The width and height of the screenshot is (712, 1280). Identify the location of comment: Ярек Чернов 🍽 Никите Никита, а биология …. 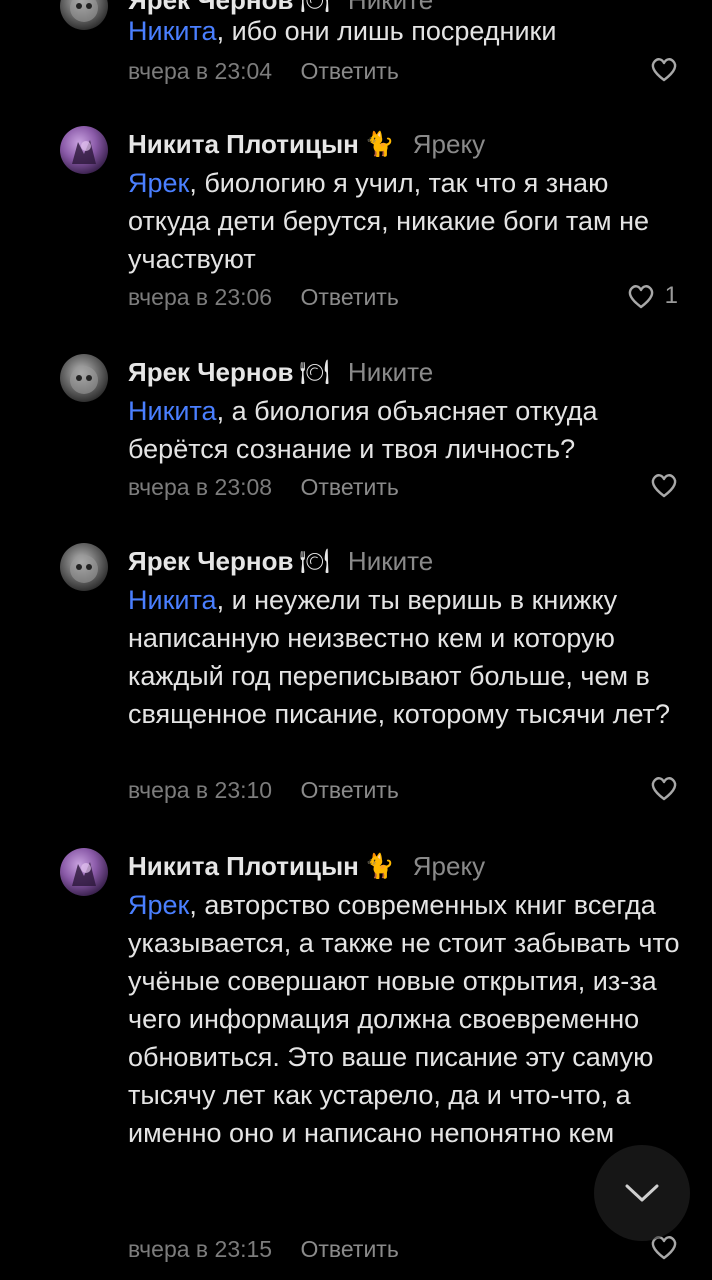
(356, 429).